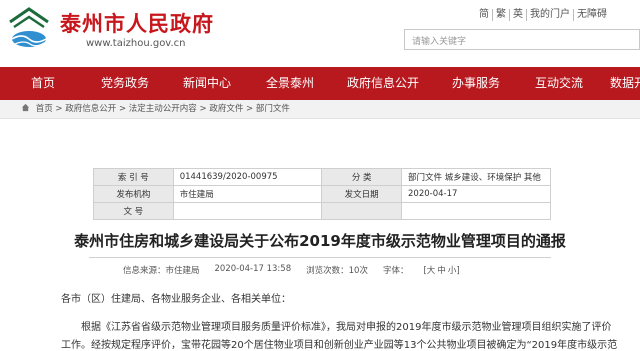 This screenshot has height=351, width=640. What do you see at coordinates (133, 211) in the screenshot?
I see `meta-label: 文 号` at bounding box center [133, 211].